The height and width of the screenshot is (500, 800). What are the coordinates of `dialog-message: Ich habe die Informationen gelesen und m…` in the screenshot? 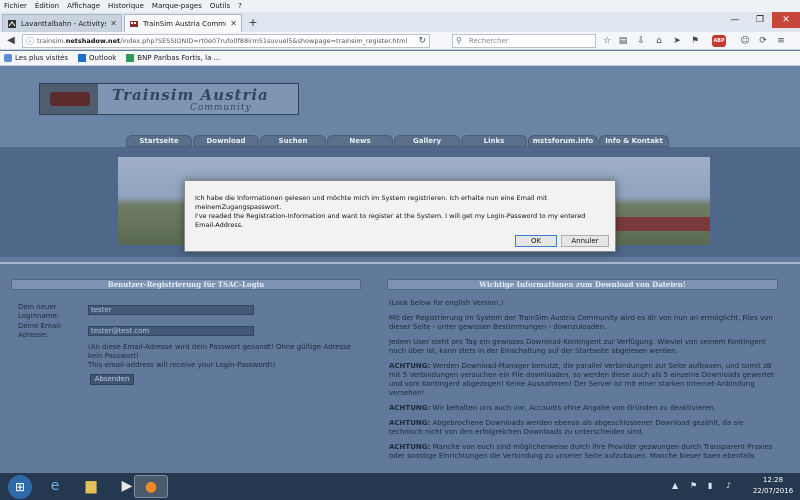 It's located at (401, 212).